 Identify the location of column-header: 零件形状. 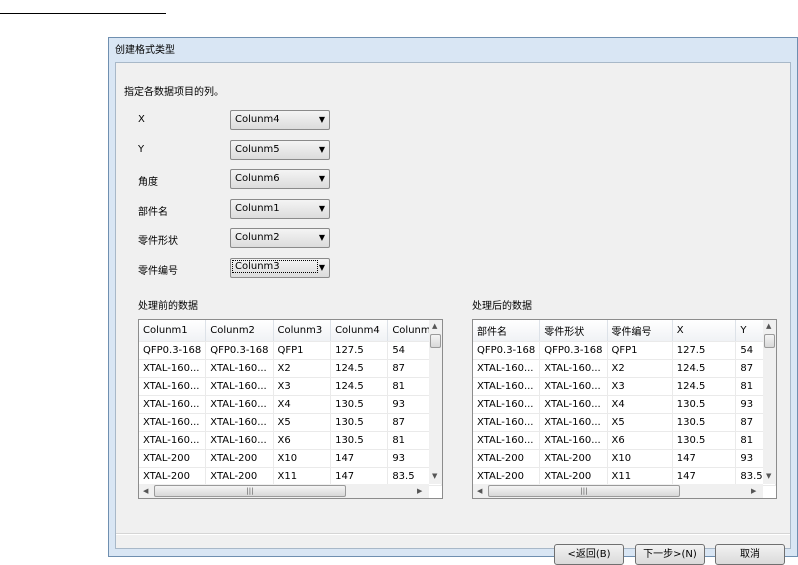
(573, 331).